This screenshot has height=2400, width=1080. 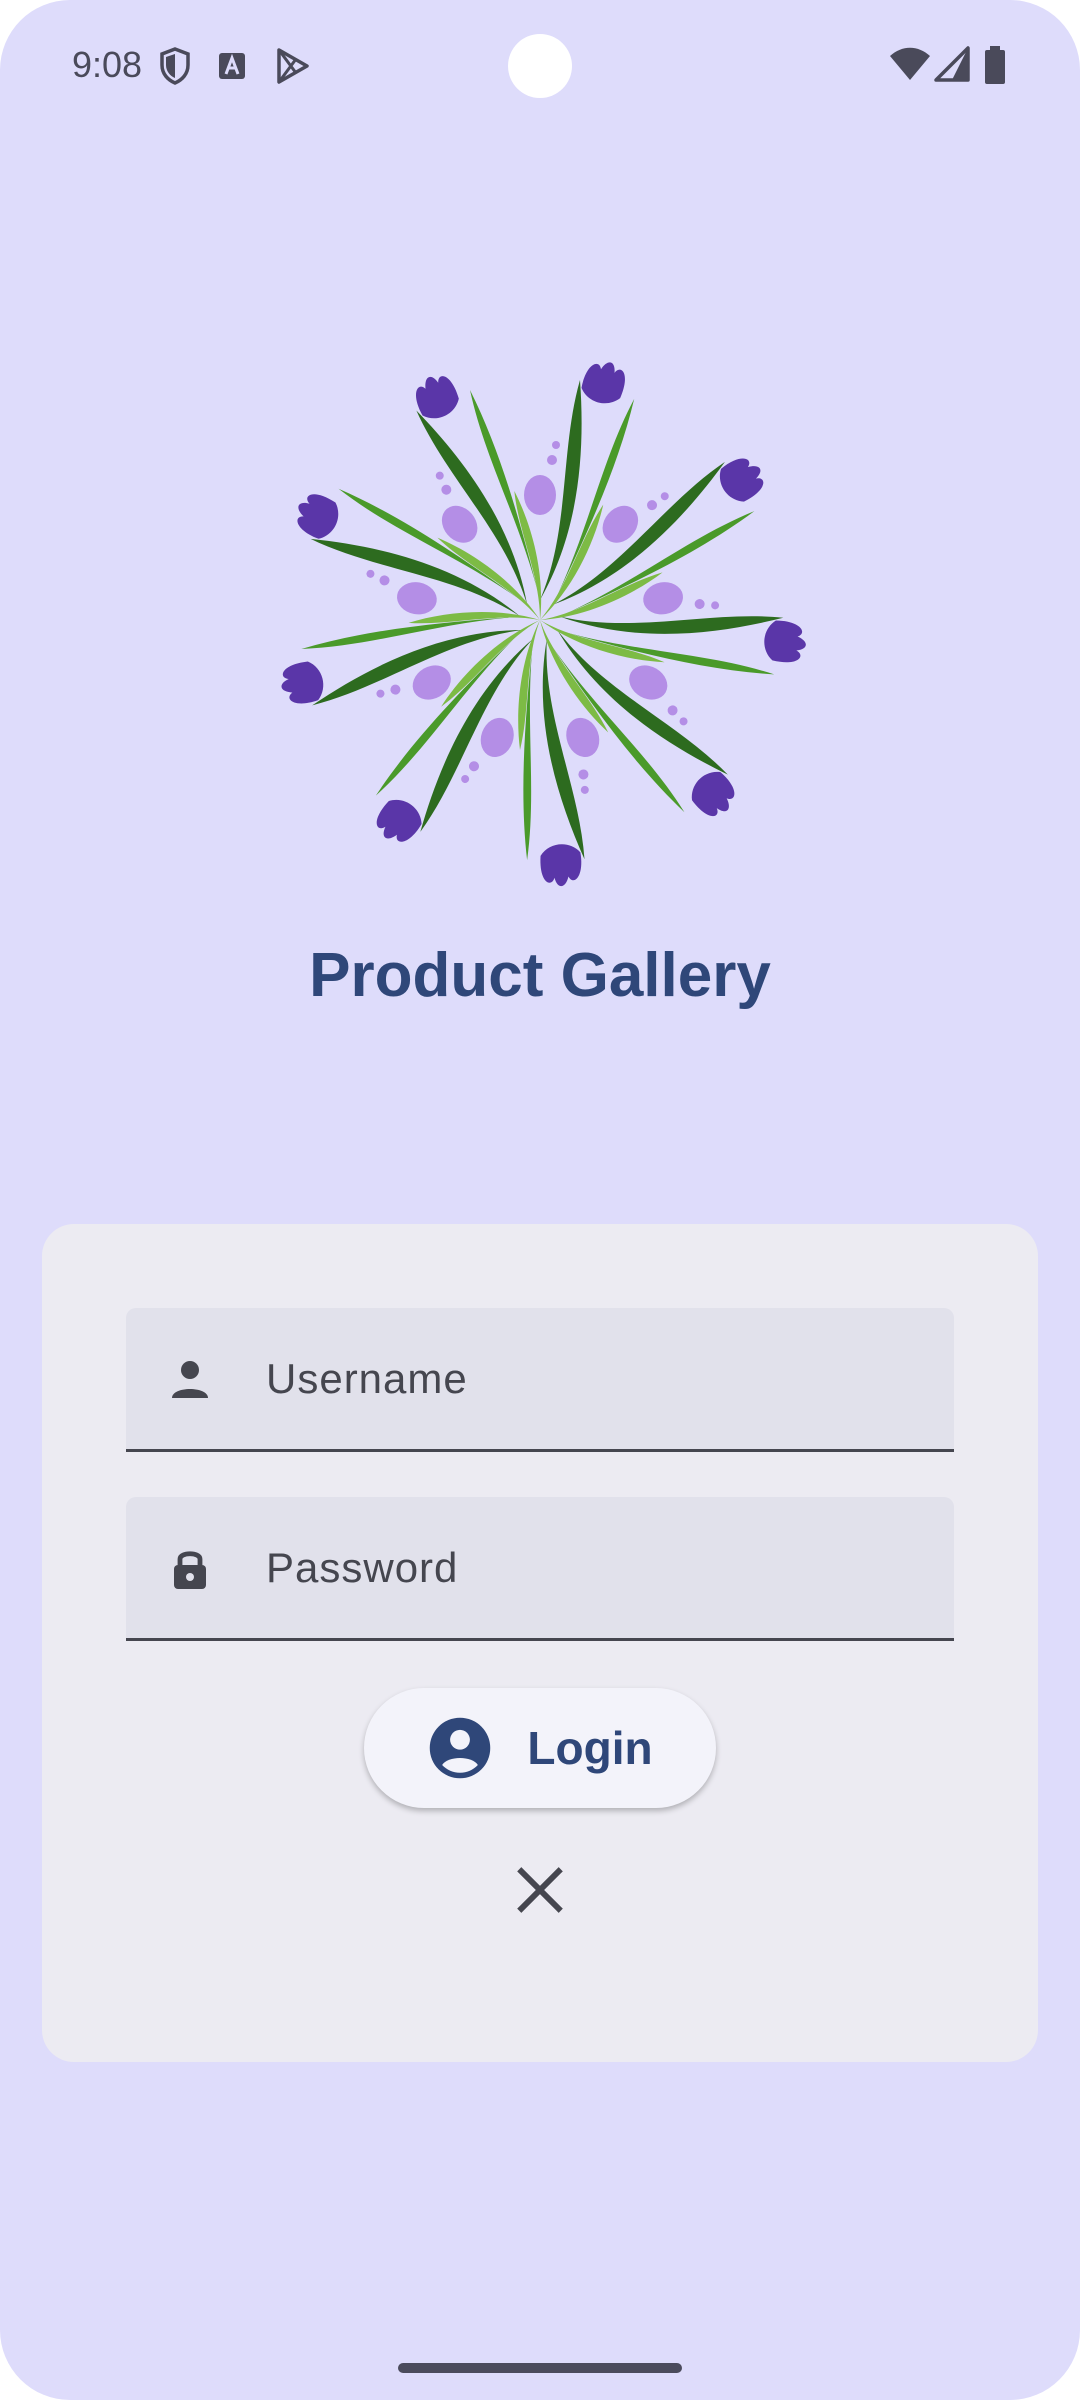 What do you see at coordinates (590, 1748) in the screenshot?
I see `login-button-label: Login` at bounding box center [590, 1748].